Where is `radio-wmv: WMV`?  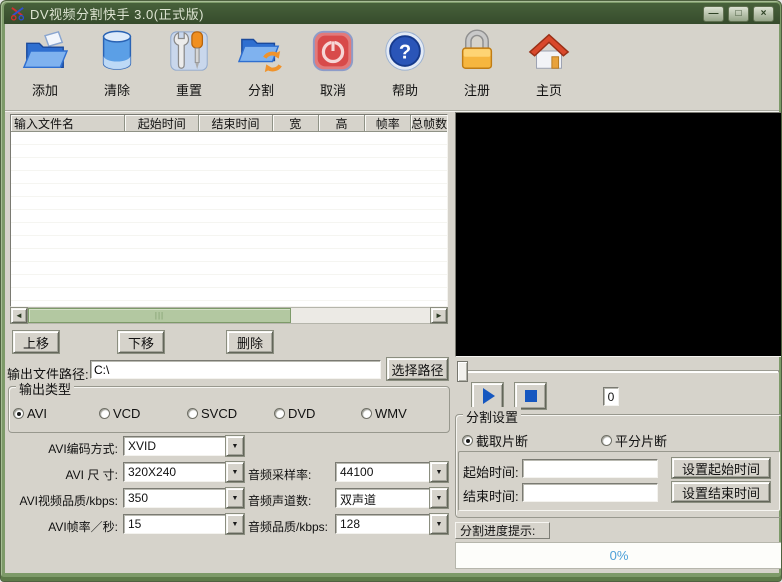 radio-wmv: WMV is located at coordinates (384, 413).